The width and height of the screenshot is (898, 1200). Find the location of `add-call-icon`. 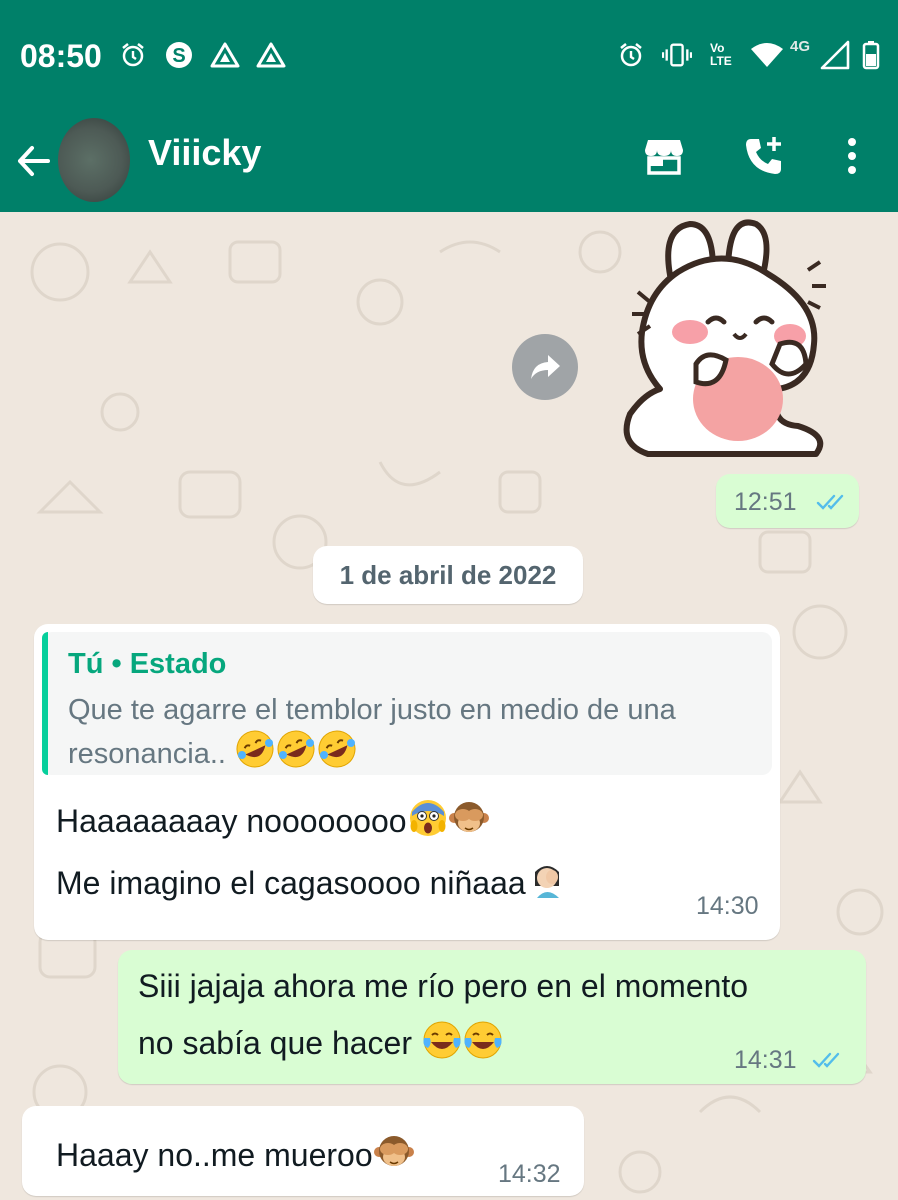

add-call-icon is located at coordinates (764, 156).